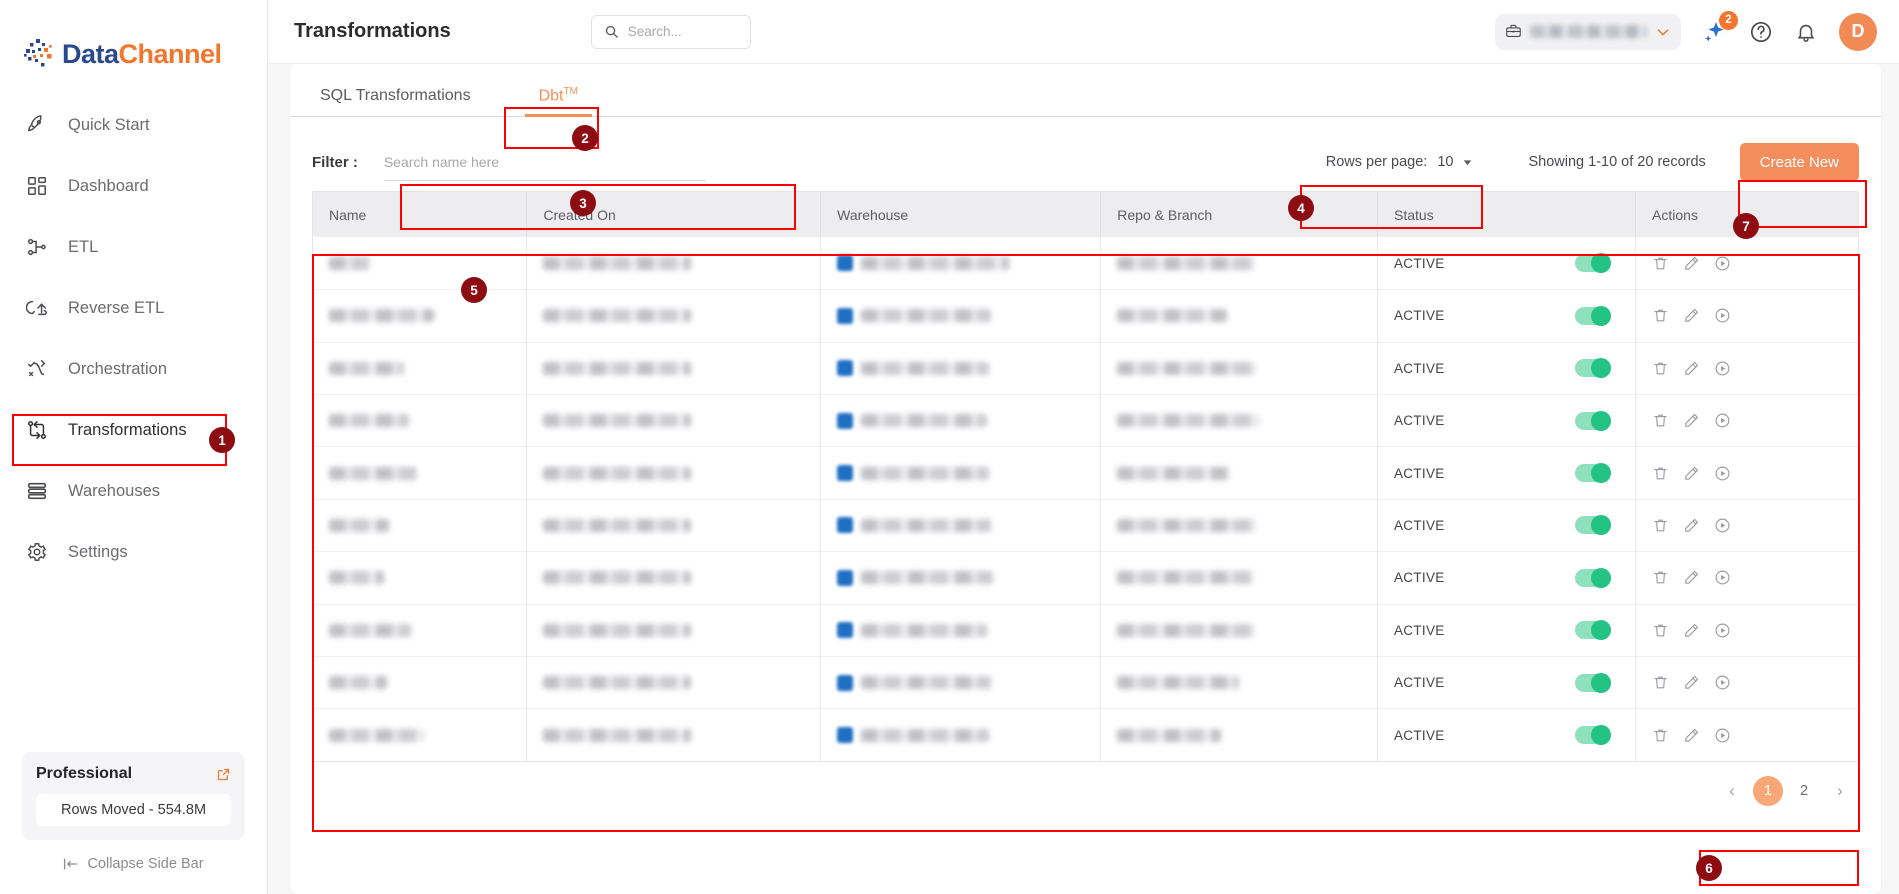  What do you see at coordinates (1799, 162) in the screenshot?
I see `create-new-button: Create New` at bounding box center [1799, 162].